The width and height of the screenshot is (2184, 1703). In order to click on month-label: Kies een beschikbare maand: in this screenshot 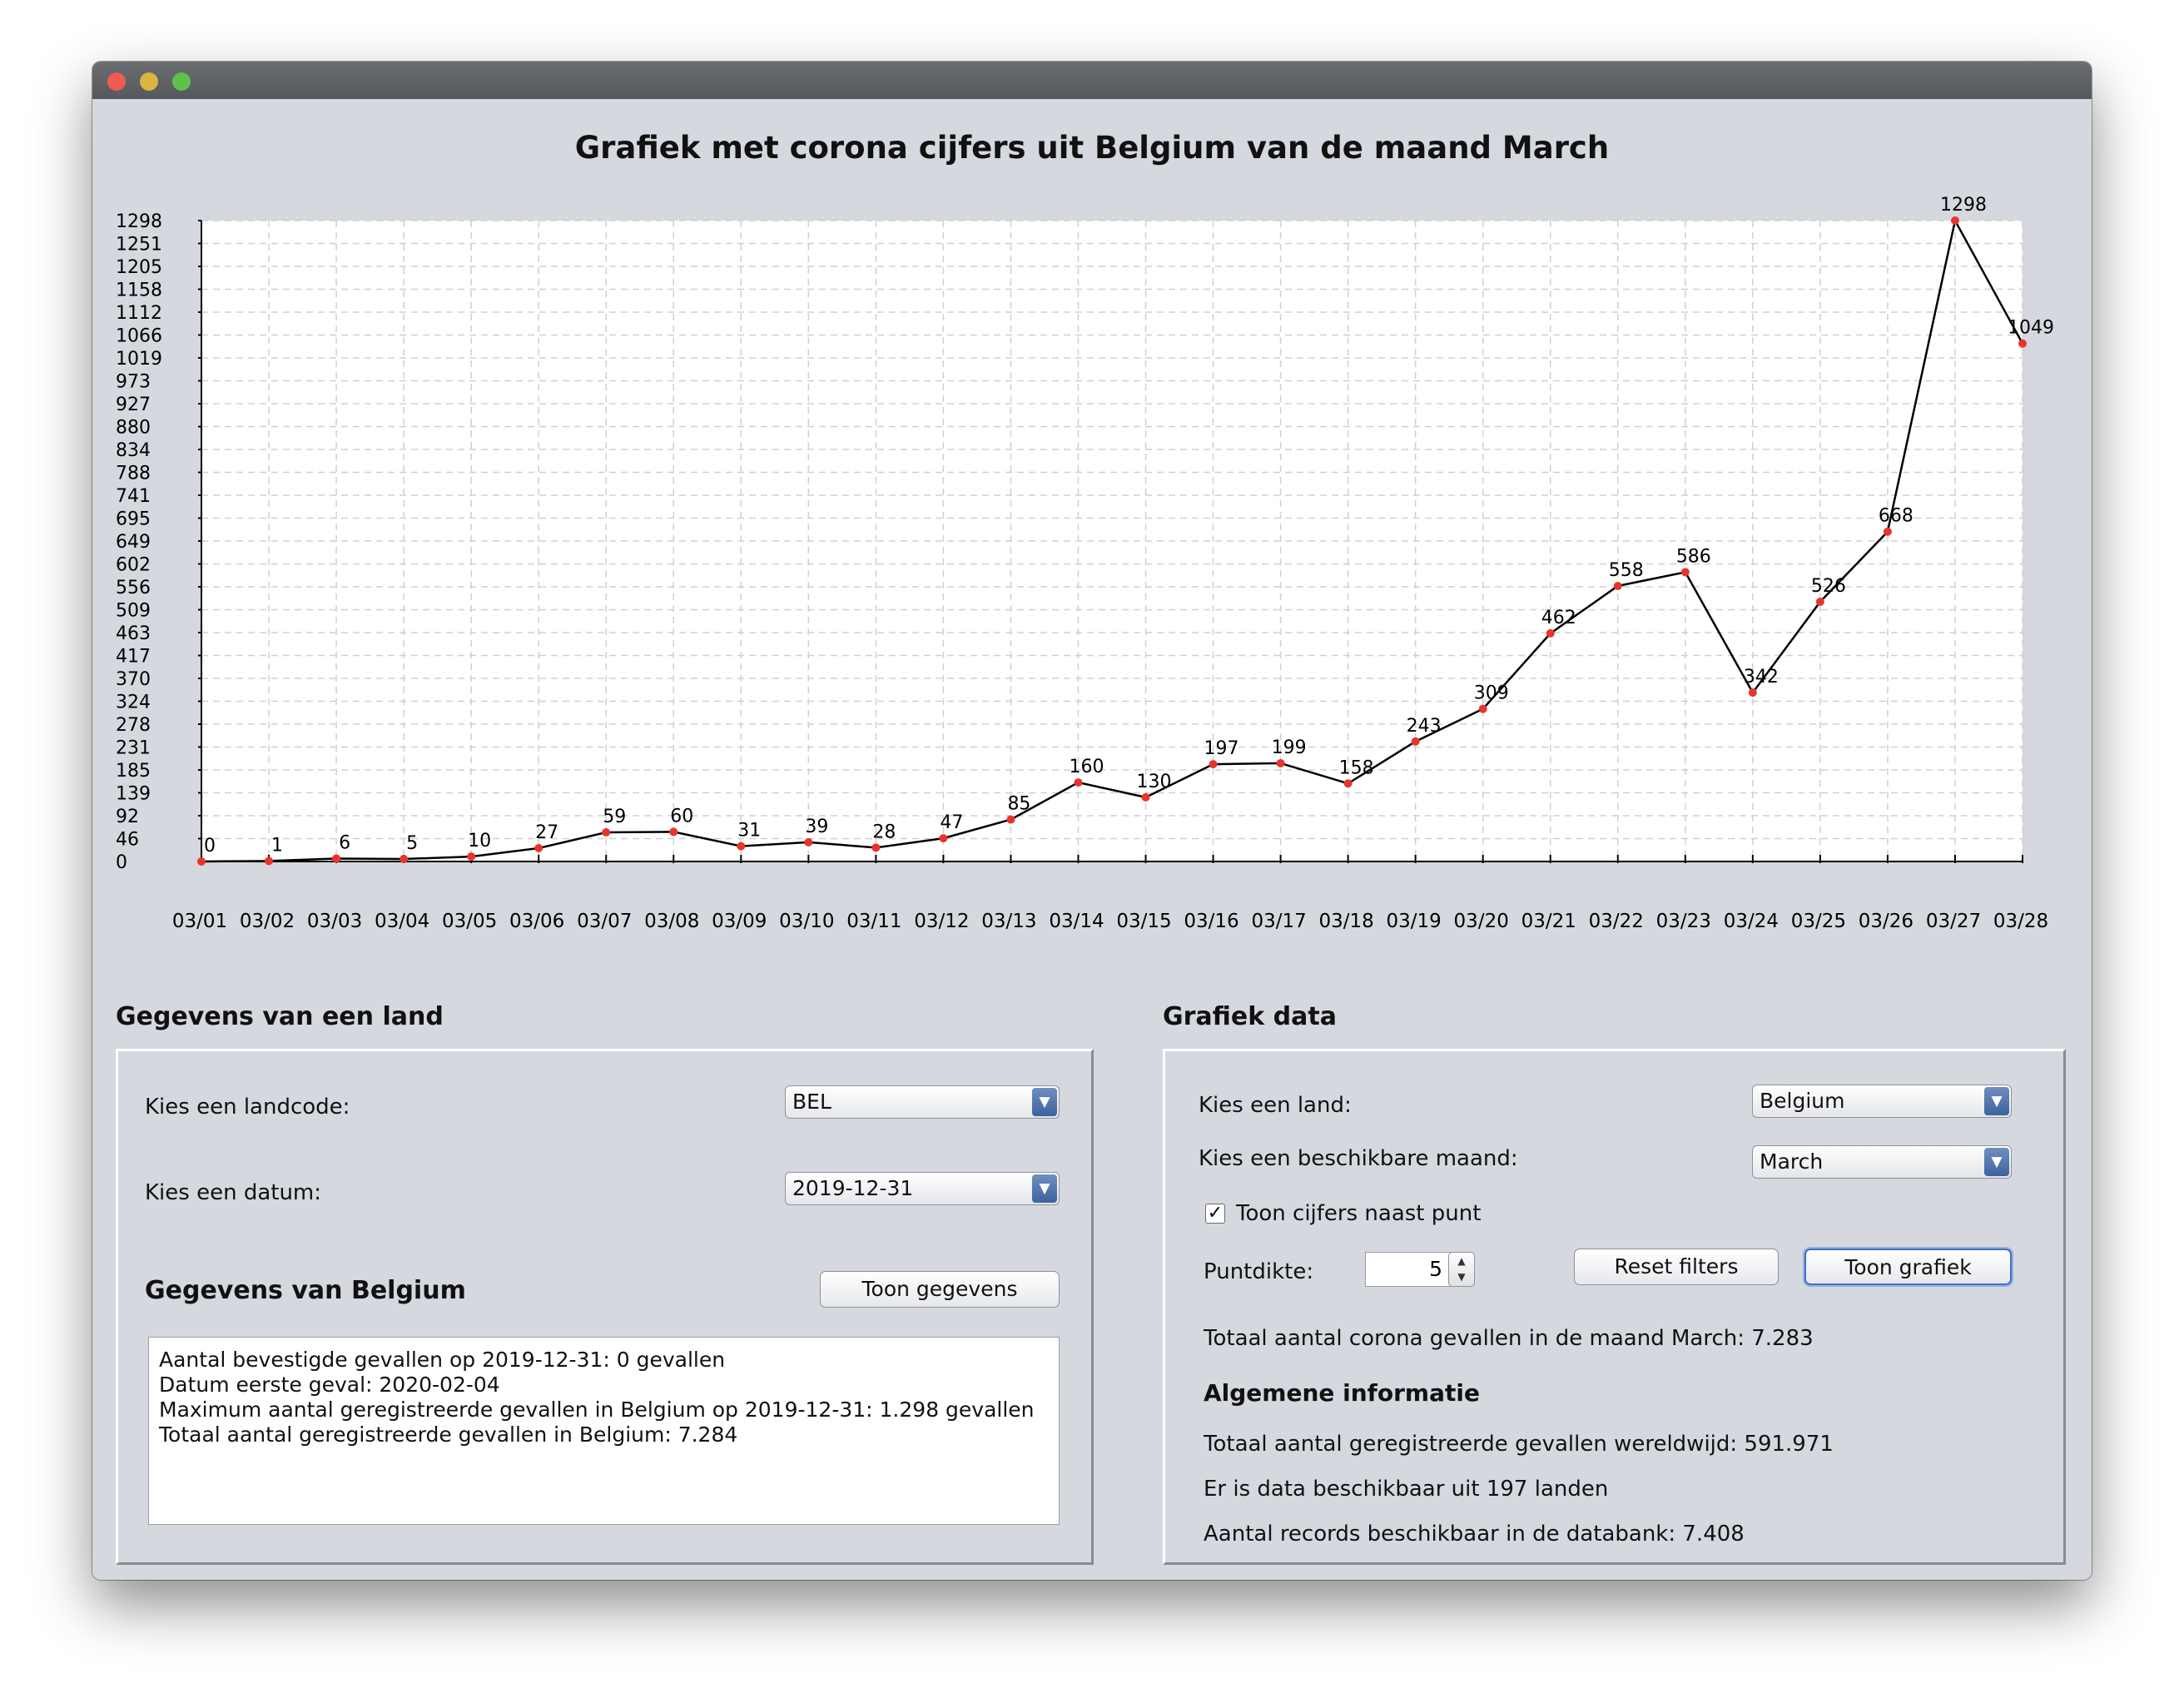, I will do `click(1358, 1158)`.